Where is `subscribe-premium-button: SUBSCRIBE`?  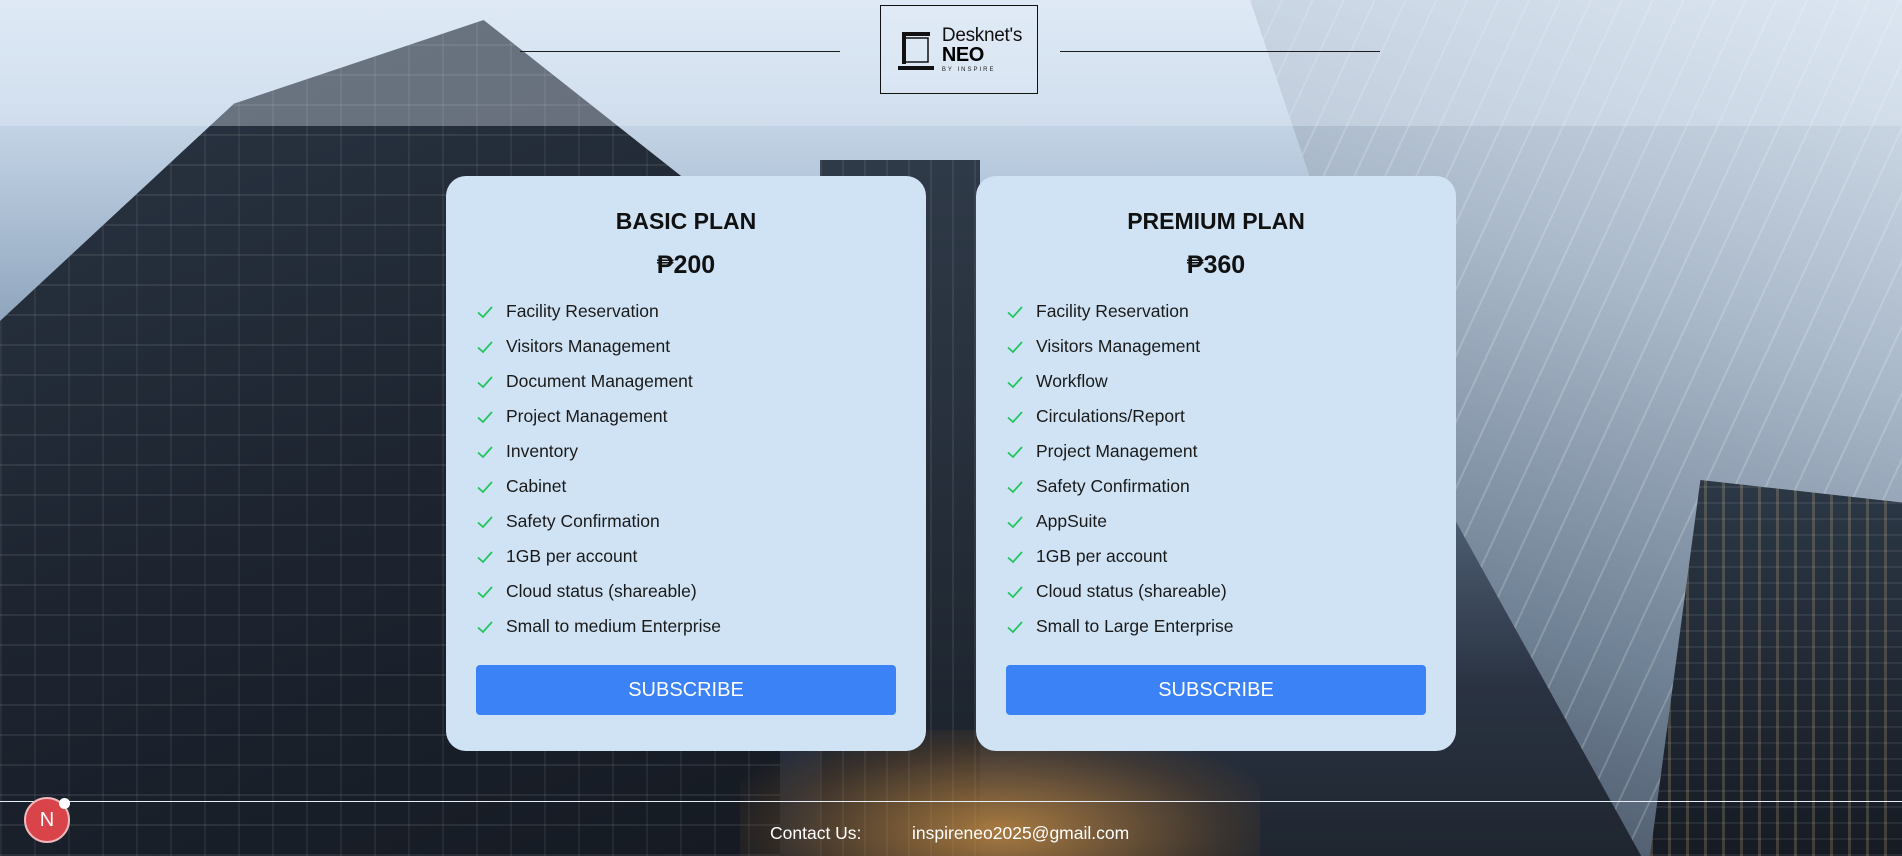
subscribe-premium-button: SUBSCRIBE is located at coordinates (1216, 690).